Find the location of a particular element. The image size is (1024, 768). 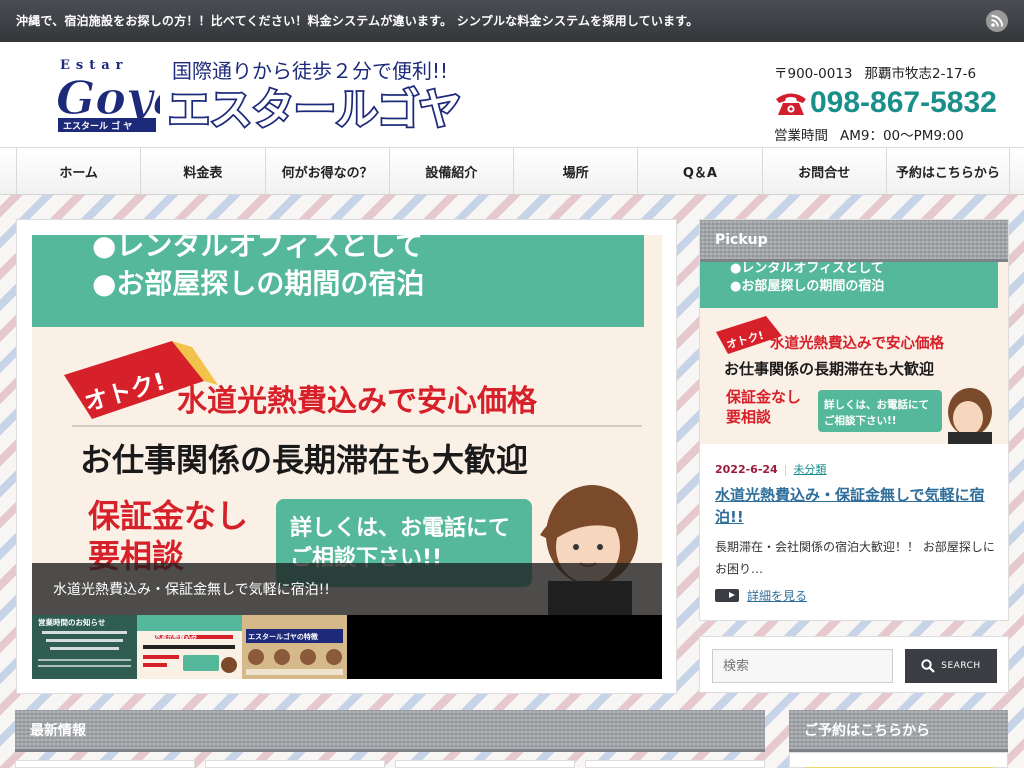

search-button-label: SEARCH is located at coordinates (961, 666).